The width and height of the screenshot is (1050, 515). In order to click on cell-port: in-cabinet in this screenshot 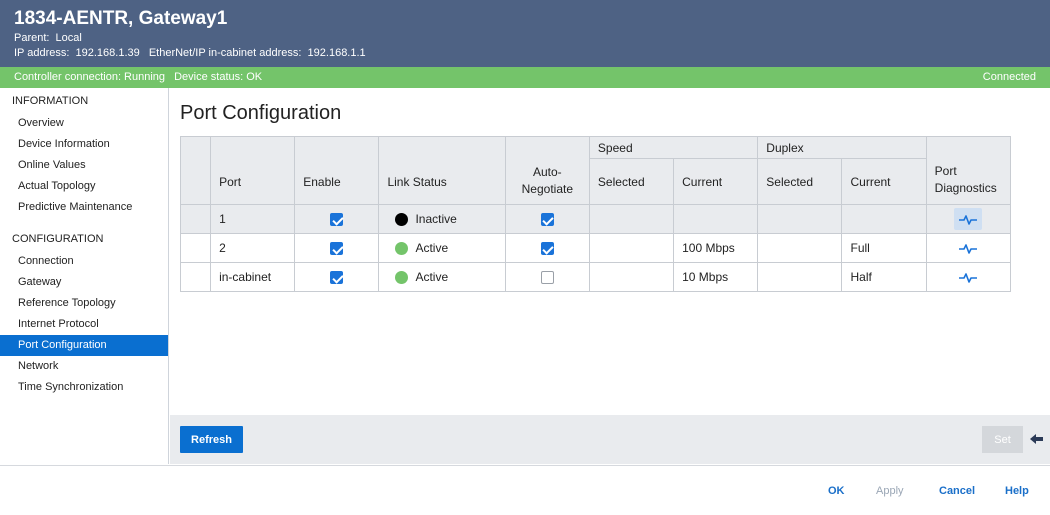, I will do `click(253, 277)`.